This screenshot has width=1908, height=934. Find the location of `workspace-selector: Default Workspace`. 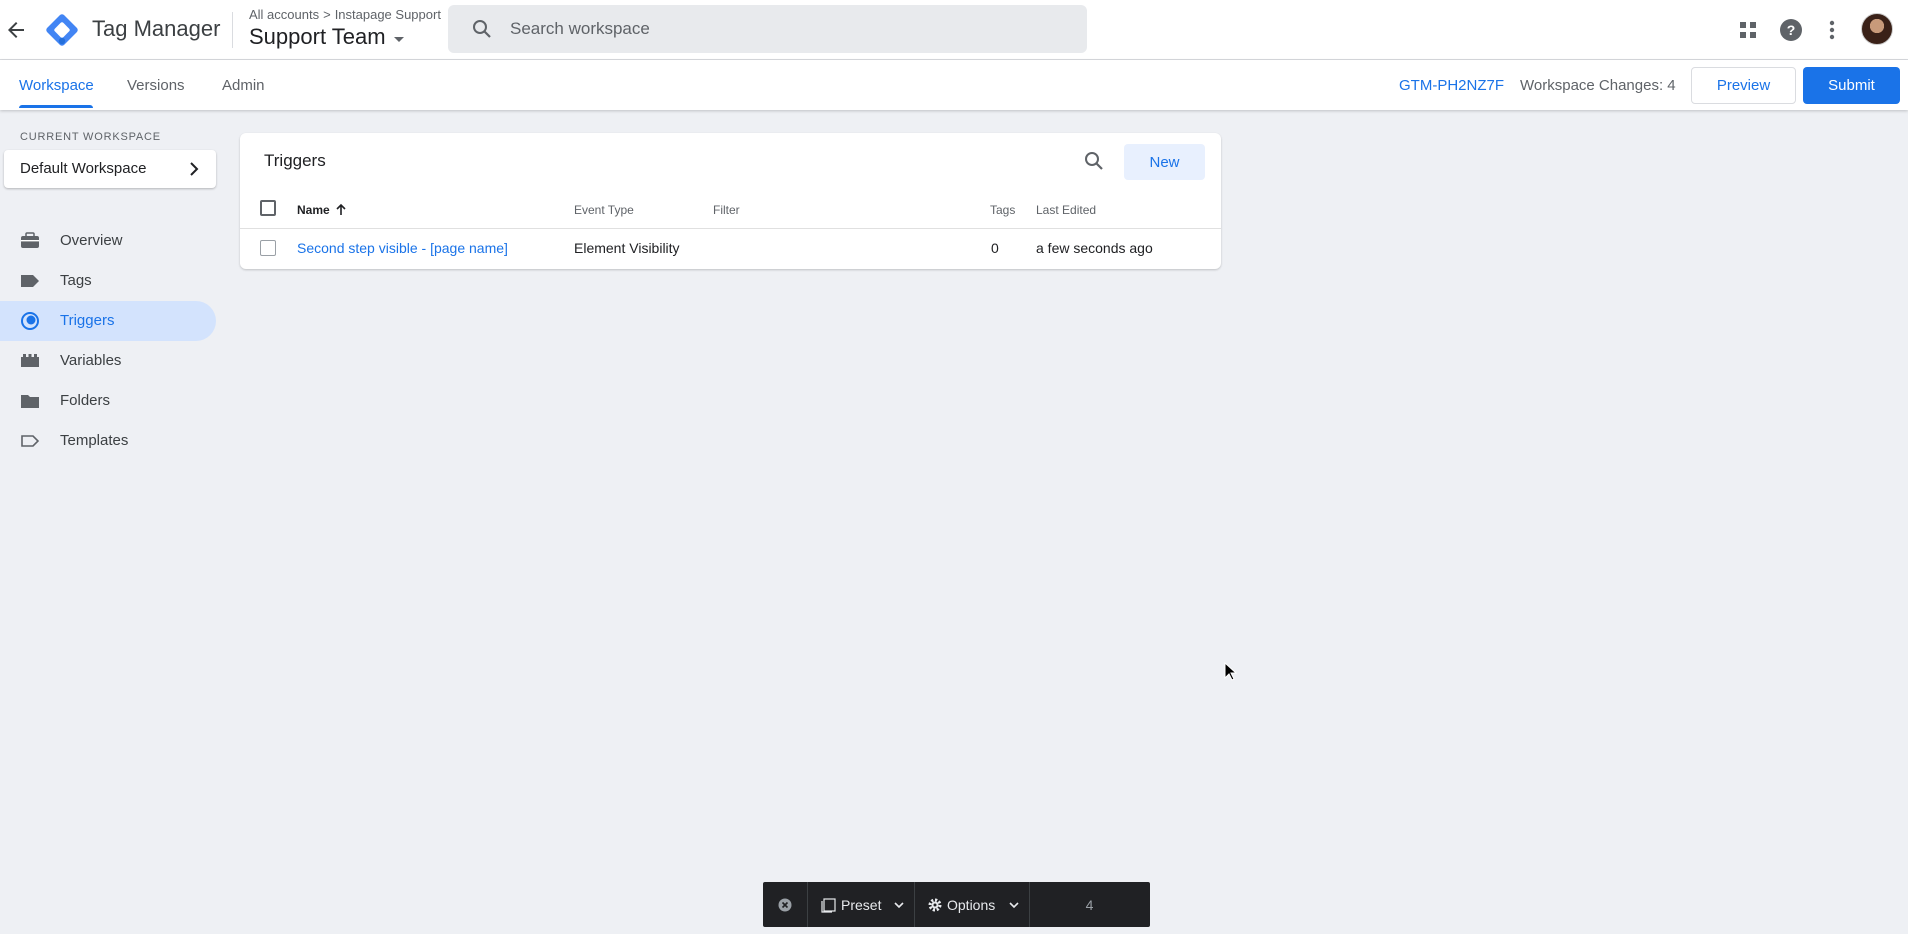

workspace-selector: Default Workspace is located at coordinates (110, 169).